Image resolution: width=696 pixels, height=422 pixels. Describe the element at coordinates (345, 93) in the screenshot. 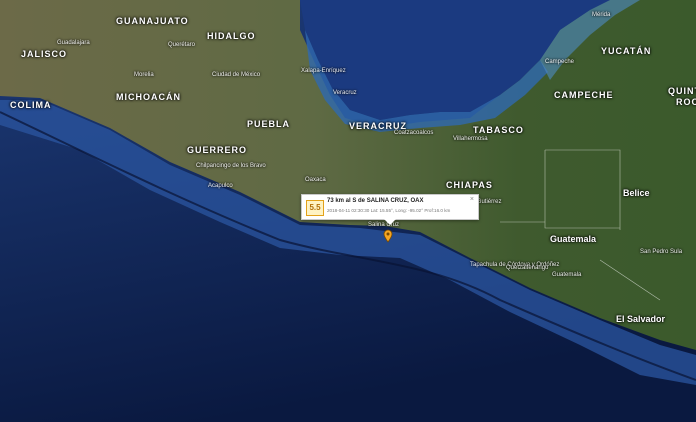

I see `city-label-veracruz: Veracruz` at that location.